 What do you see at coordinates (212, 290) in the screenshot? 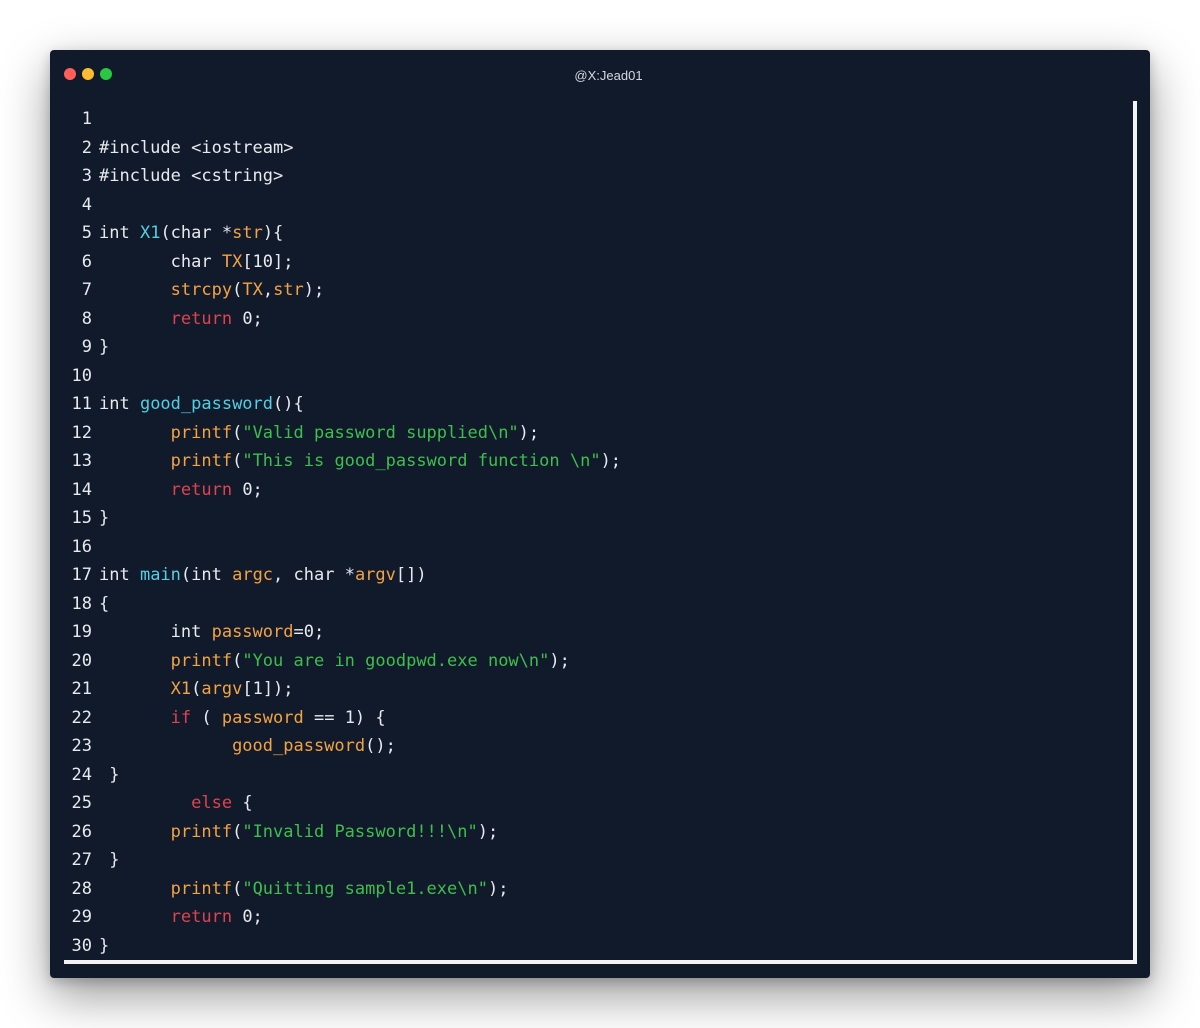
I see `line-content: strcpy(TX,str);` at bounding box center [212, 290].